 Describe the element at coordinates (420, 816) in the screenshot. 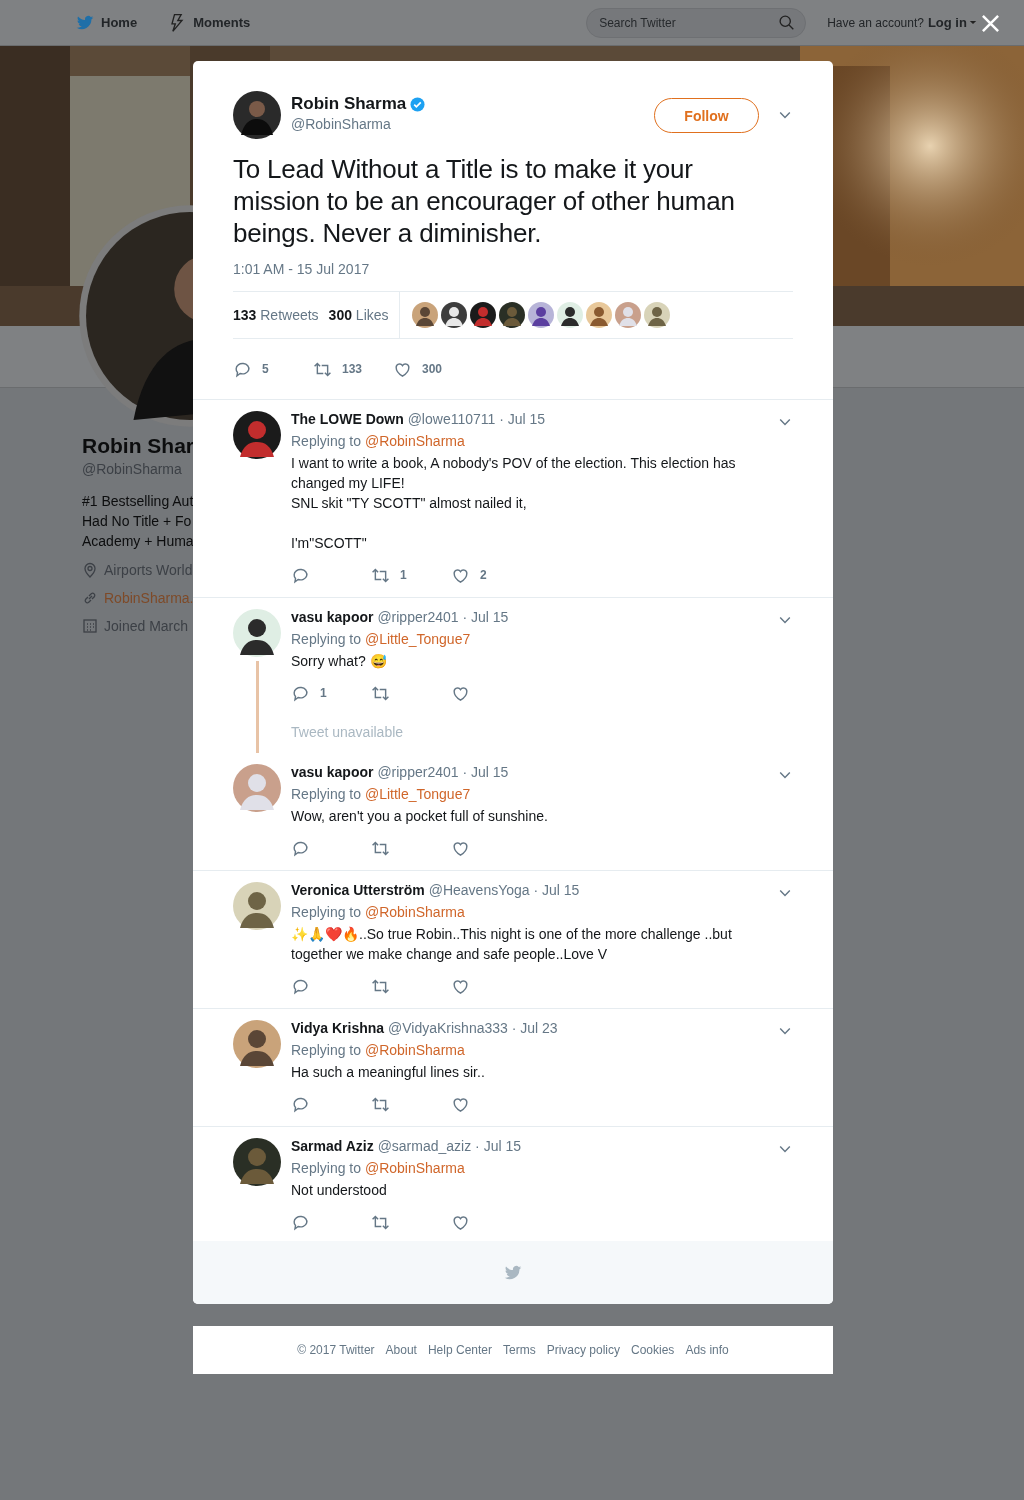

I see `reply-text: Wow, aren't you a pocket full of sunshine.` at that location.